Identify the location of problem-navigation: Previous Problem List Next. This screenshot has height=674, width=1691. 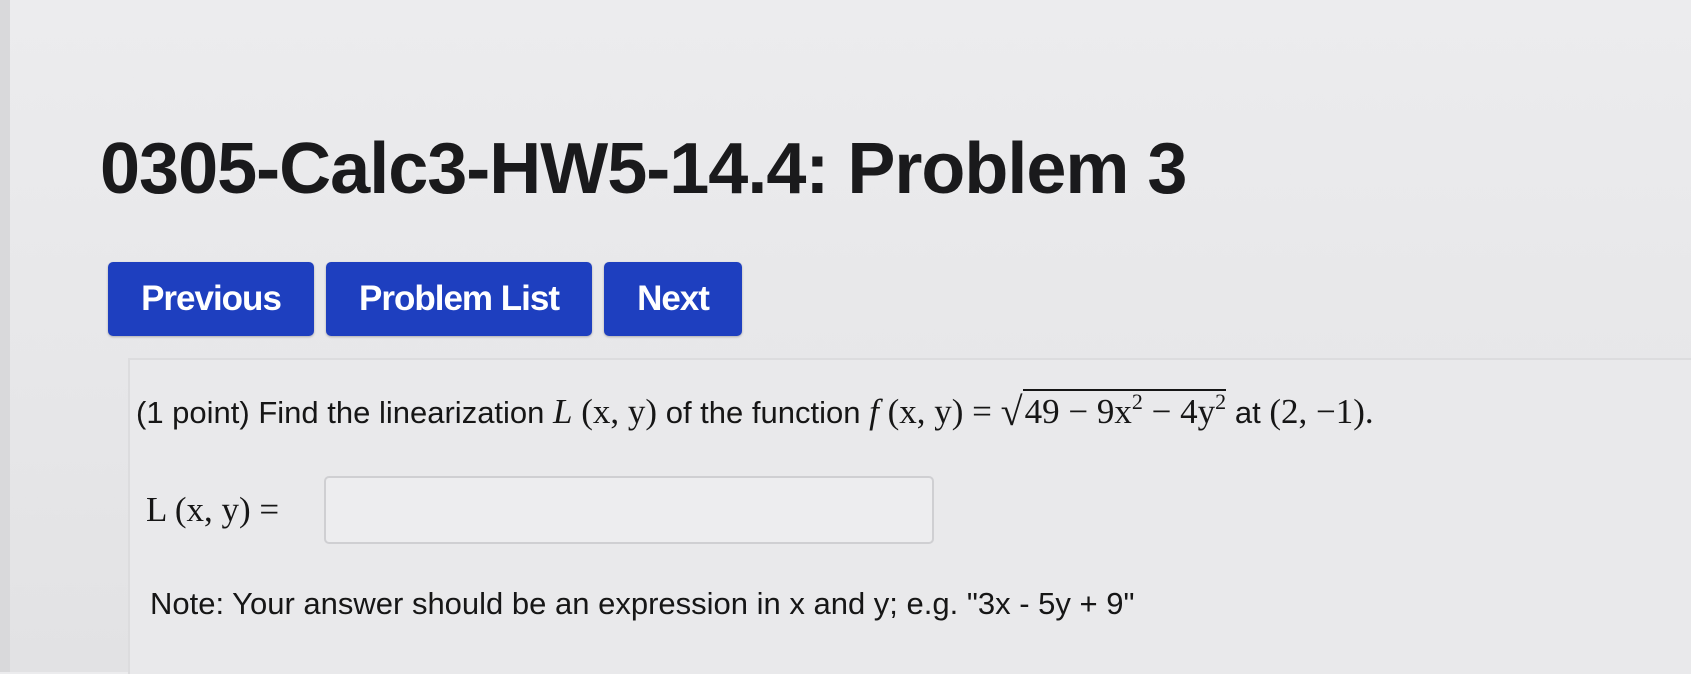
(425, 299).